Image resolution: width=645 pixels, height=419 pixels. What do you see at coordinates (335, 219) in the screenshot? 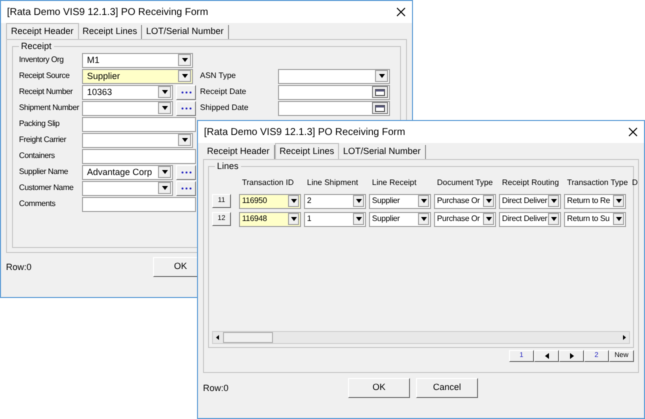
I see `dropdown-field: 1` at bounding box center [335, 219].